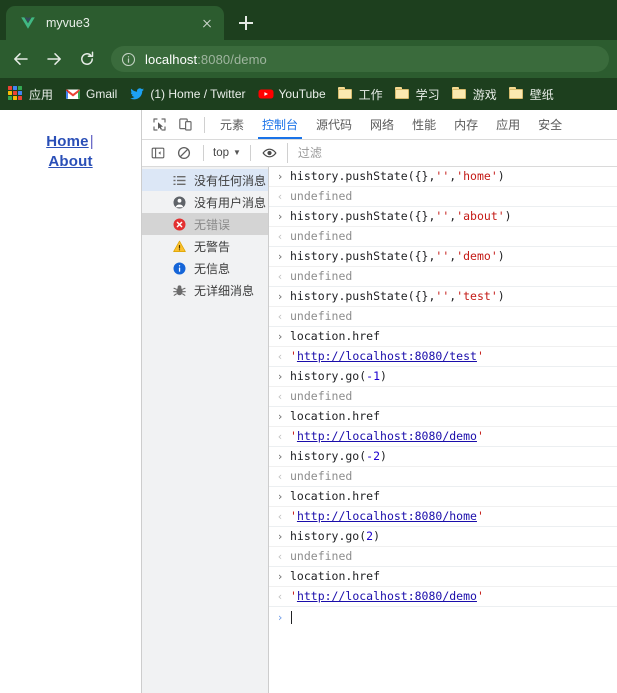 This screenshot has height=693, width=617. I want to click on console-url-link: http://localhost:8080/test, so click(387, 356).